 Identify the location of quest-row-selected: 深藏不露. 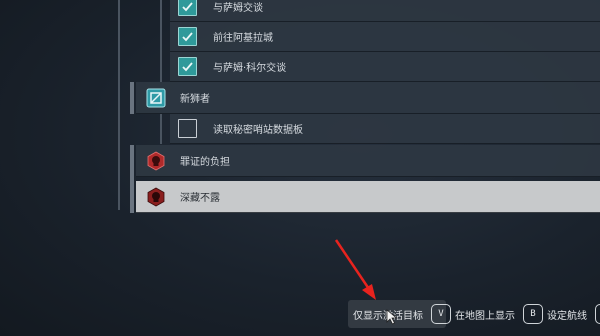
(368, 197).